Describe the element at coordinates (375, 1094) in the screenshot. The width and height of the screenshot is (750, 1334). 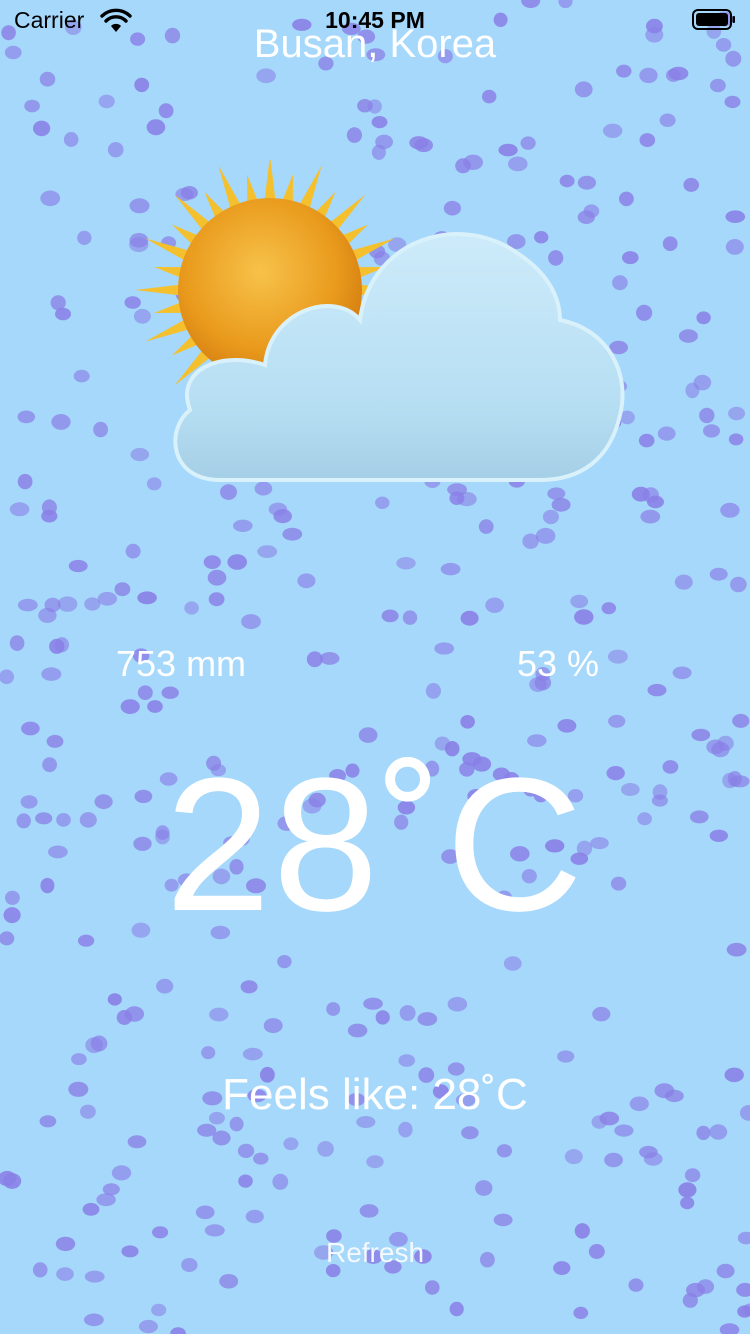
I see `feels-like-label: Feels like: 28˚C` at that location.